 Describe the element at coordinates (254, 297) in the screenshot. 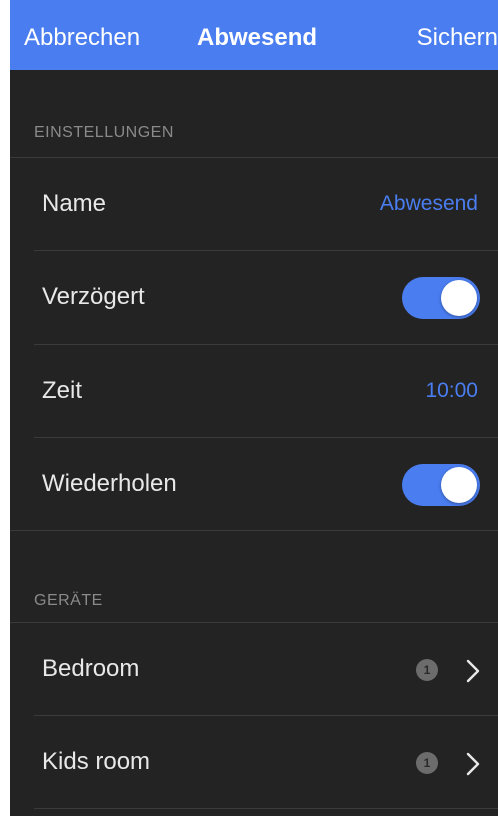

I see `delayed-row: Verzögert` at that location.